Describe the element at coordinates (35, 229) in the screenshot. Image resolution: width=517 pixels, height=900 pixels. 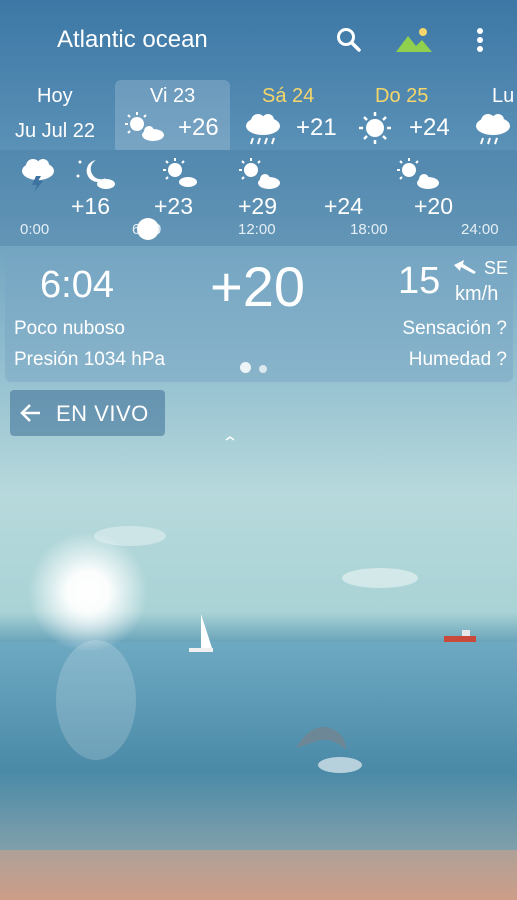
I see `hour-label: 0:00` at that location.